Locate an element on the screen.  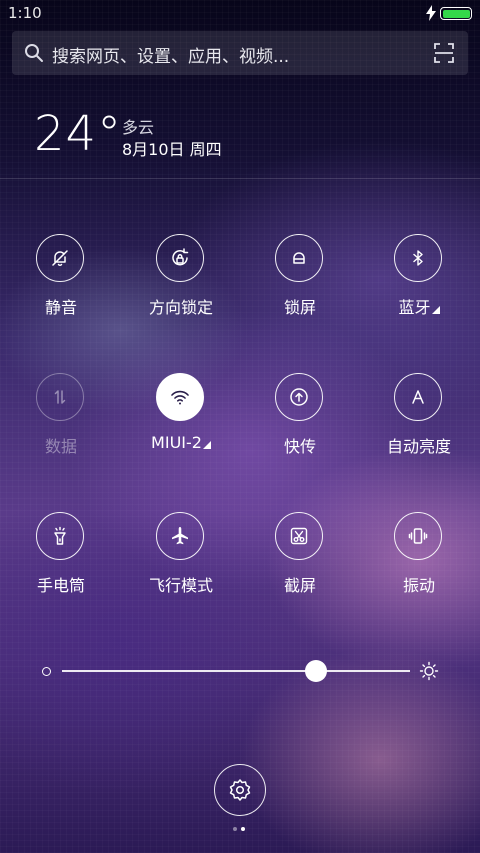
brightness-high-icon is located at coordinates (429, 671).